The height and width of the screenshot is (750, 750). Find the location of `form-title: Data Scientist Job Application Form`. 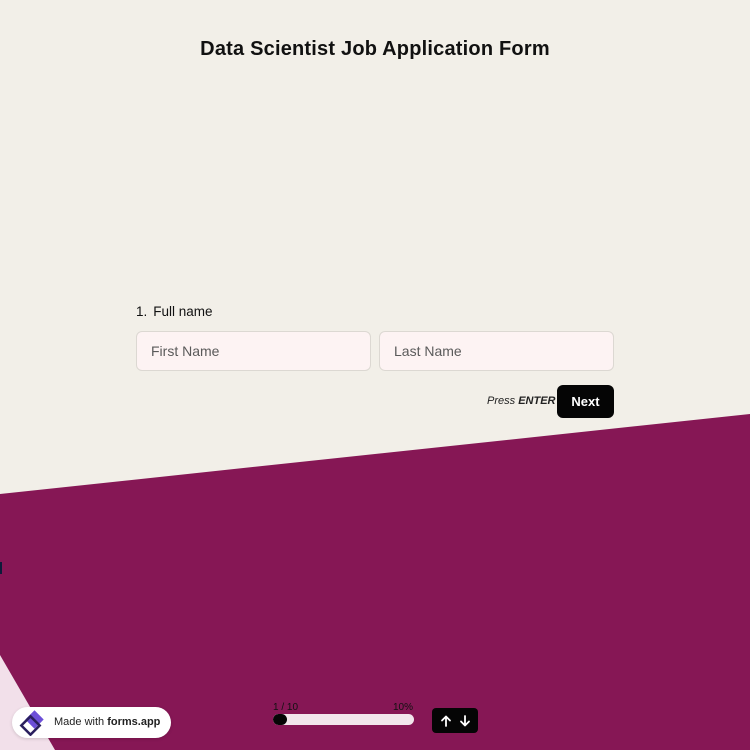

form-title: Data Scientist Job Application Form is located at coordinates (375, 49).